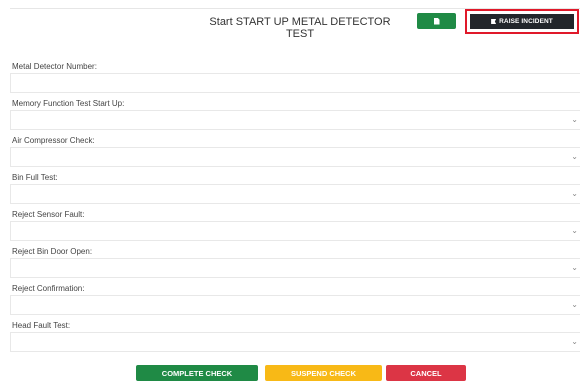  I want to click on action-bar: COMPLETE CHECK SUSPEND CHECK CANCEL, so click(290, 373).